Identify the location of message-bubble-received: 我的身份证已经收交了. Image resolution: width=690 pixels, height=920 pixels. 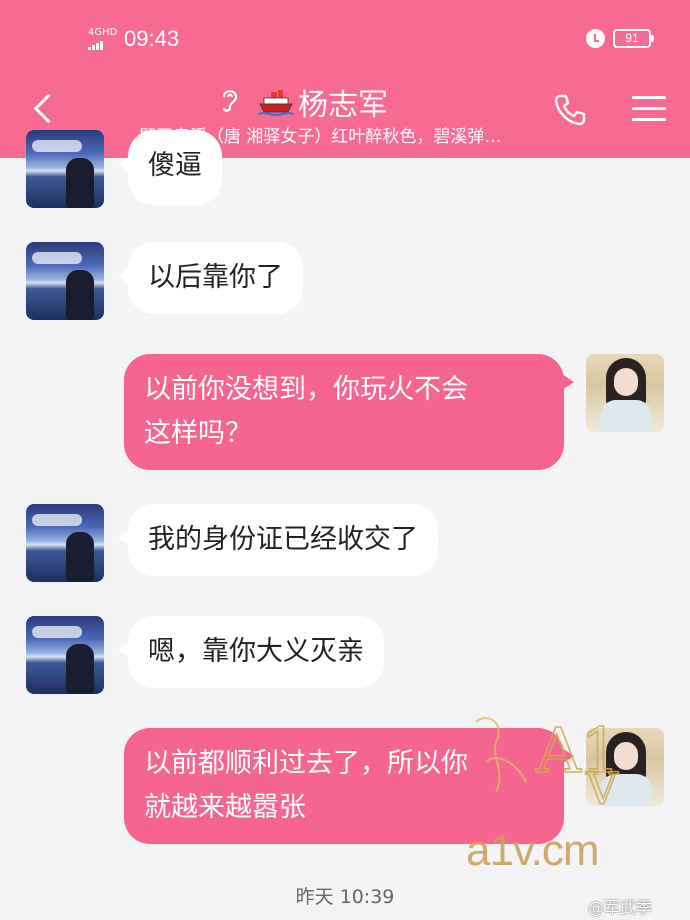
(278, 540).